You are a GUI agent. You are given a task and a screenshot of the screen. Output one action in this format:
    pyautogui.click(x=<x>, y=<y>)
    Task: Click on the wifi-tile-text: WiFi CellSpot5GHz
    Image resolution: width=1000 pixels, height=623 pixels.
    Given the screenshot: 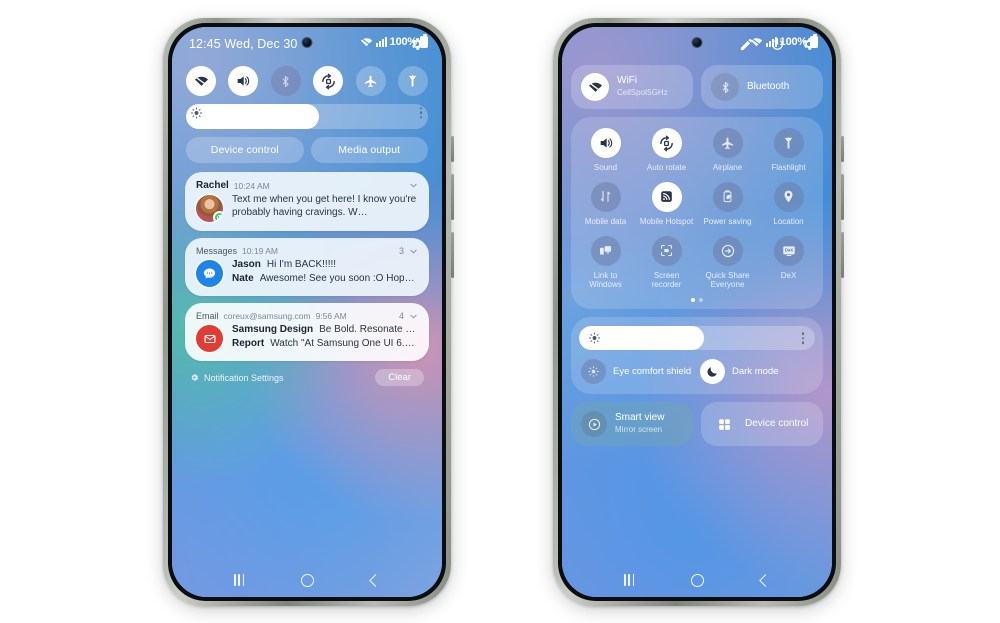 What is the action you would take?
    pyautogui.click(x=642, y=87)
    